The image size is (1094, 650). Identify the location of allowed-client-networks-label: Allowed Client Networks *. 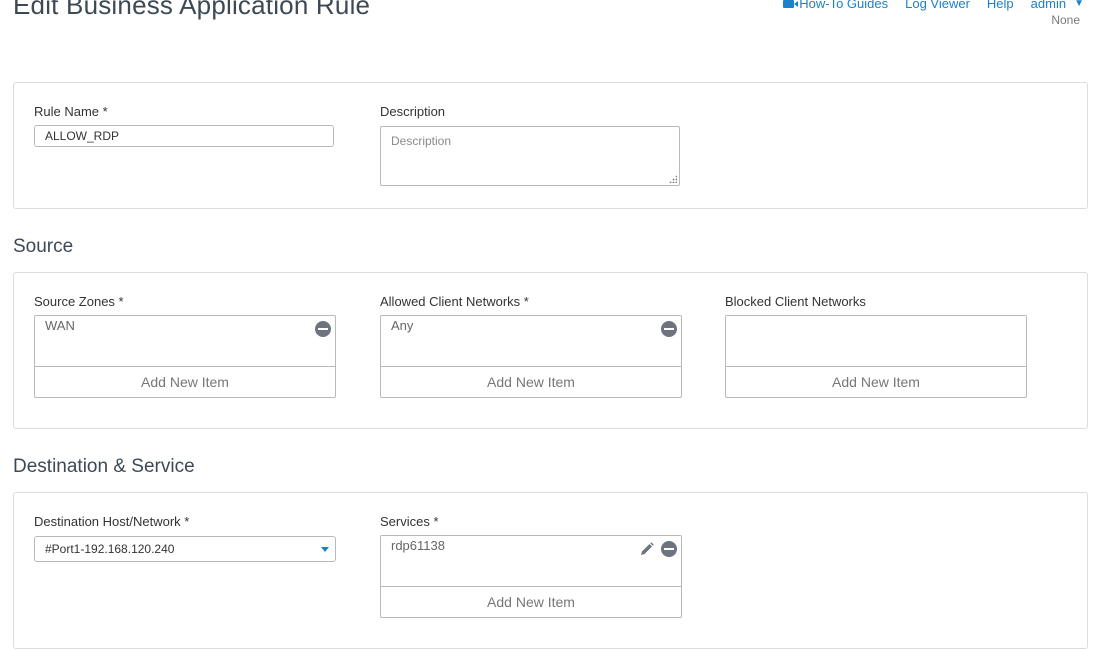
(454, 301).